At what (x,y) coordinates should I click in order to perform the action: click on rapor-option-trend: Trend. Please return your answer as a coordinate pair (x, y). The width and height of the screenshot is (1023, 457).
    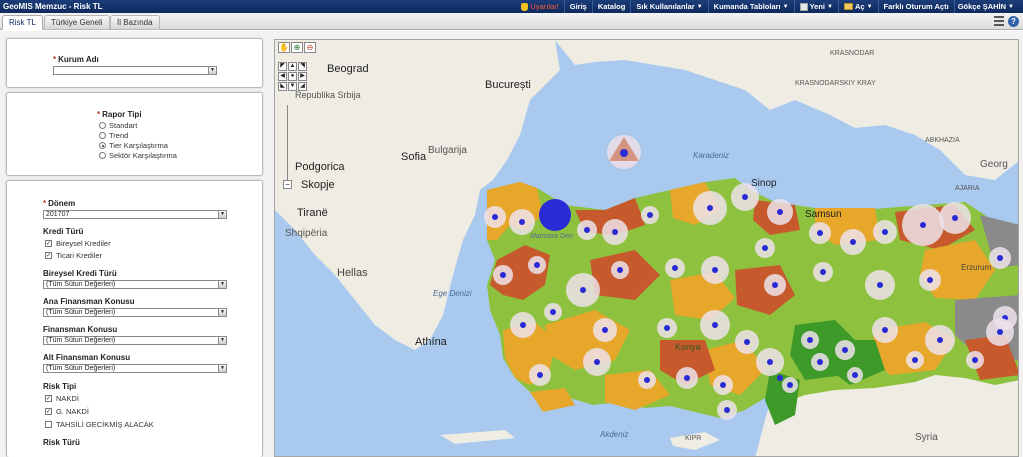
    Looking at the image, I should click on (113, 135).